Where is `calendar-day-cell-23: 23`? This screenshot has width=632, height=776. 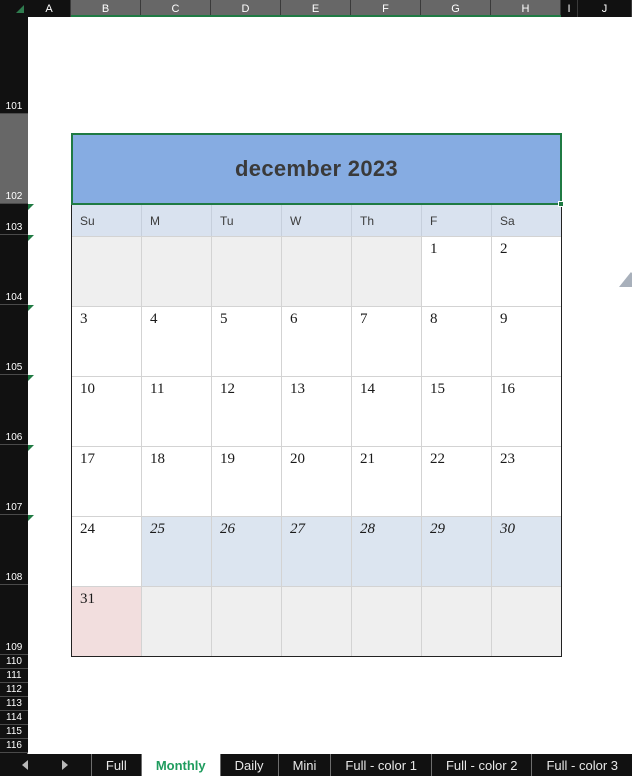 calendar-day-cell-23: 23 is located at coordinates (526, 481).